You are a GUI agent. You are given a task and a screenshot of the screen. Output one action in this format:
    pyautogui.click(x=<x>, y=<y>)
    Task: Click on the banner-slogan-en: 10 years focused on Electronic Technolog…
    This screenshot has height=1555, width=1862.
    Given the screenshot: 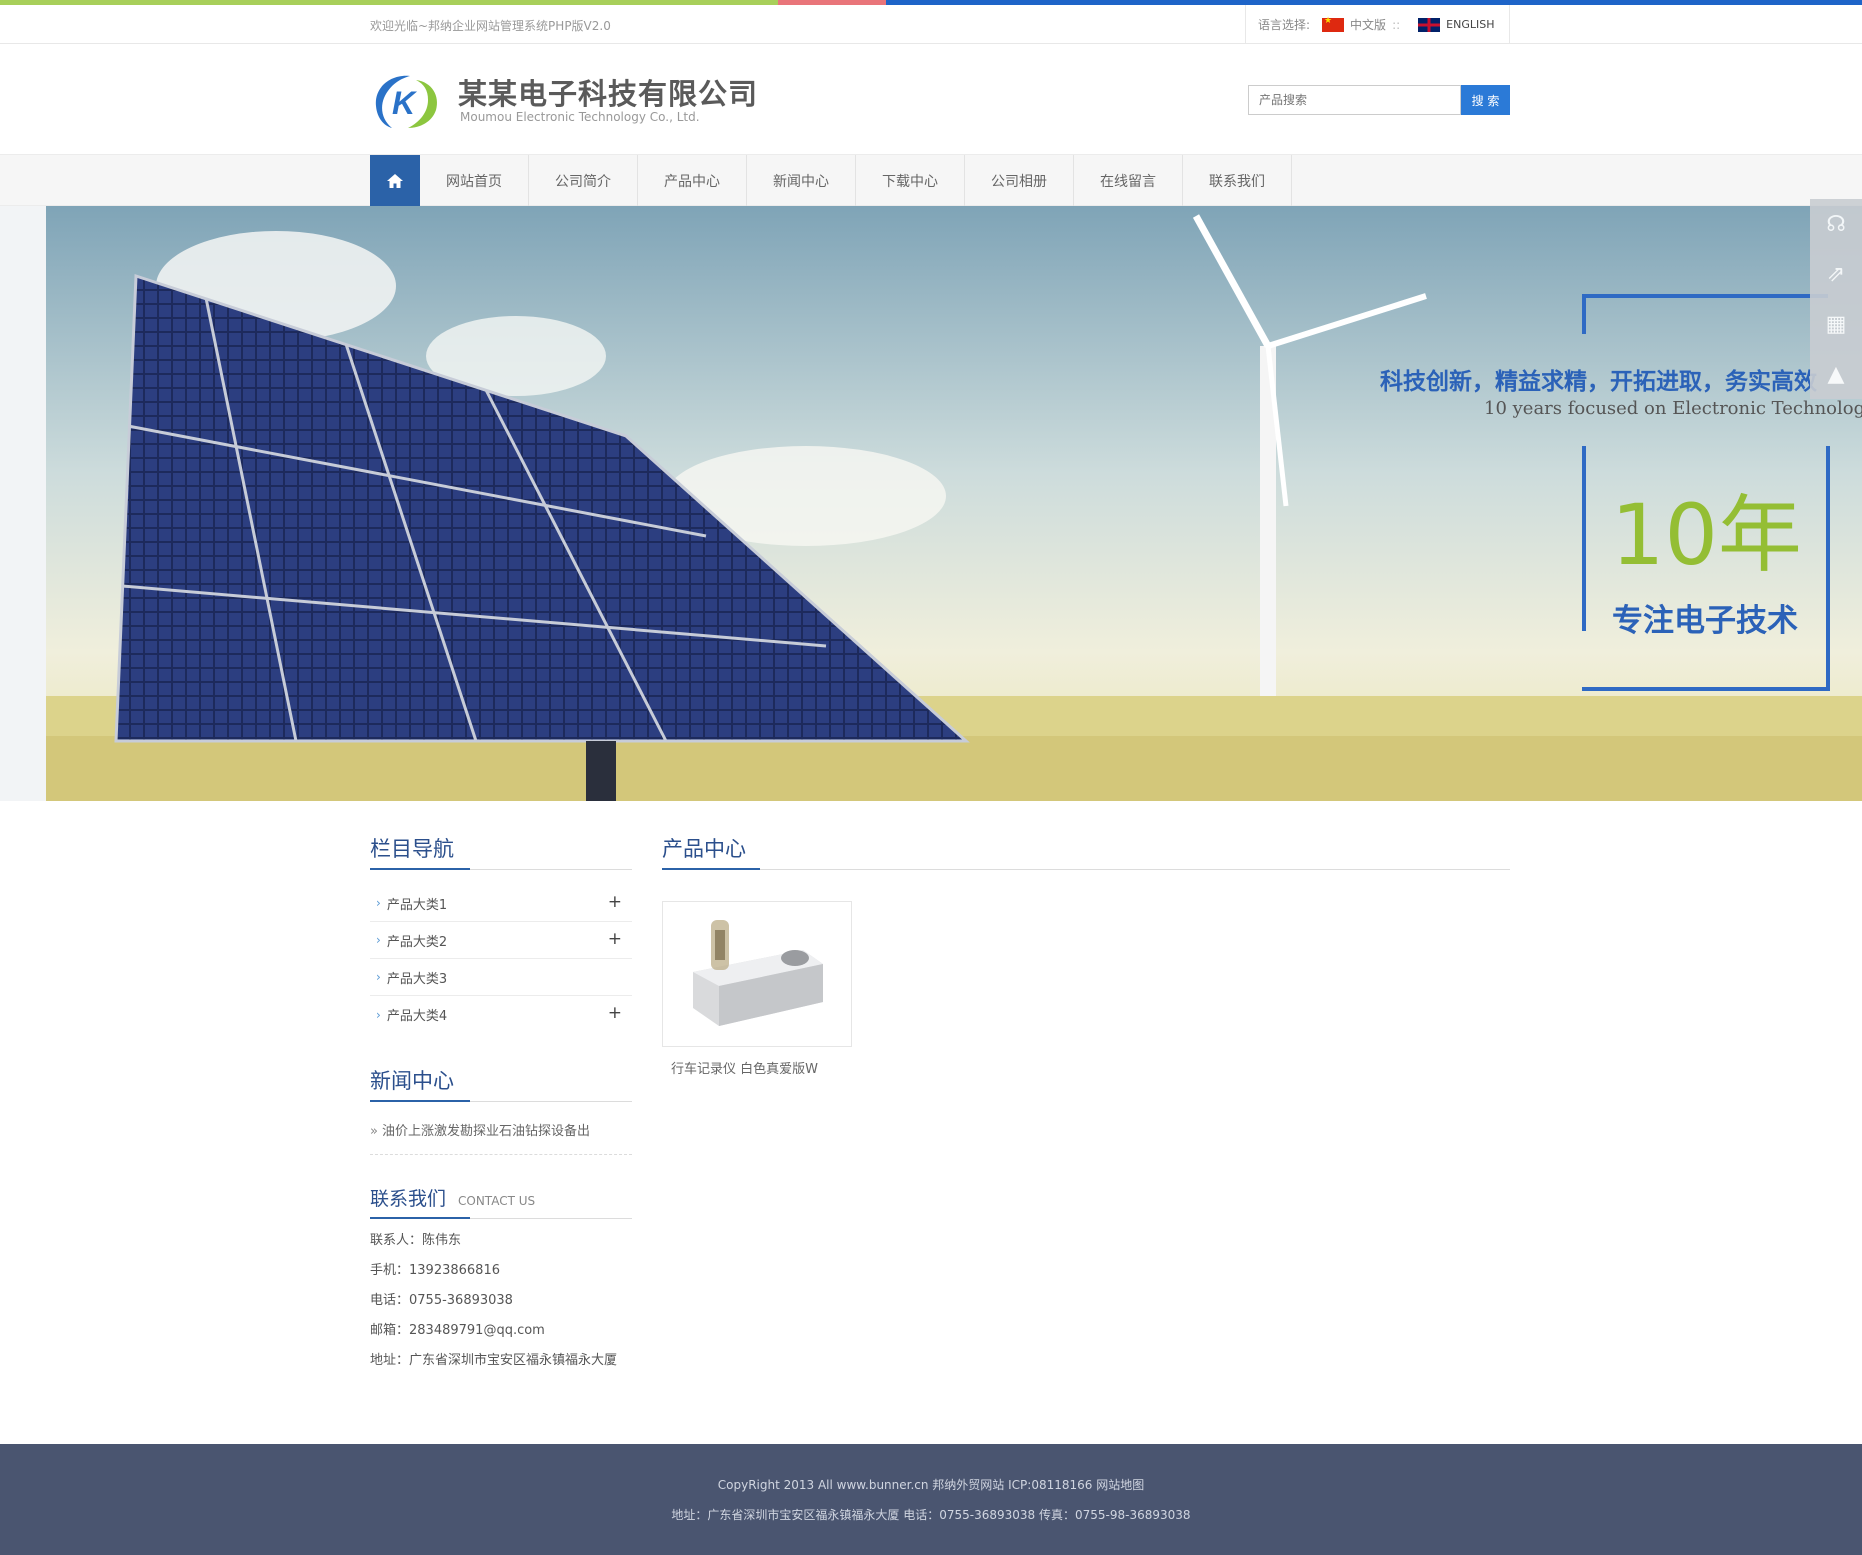 What is the action you would take?
    pyautogui.click(x=1673, y=408)
    